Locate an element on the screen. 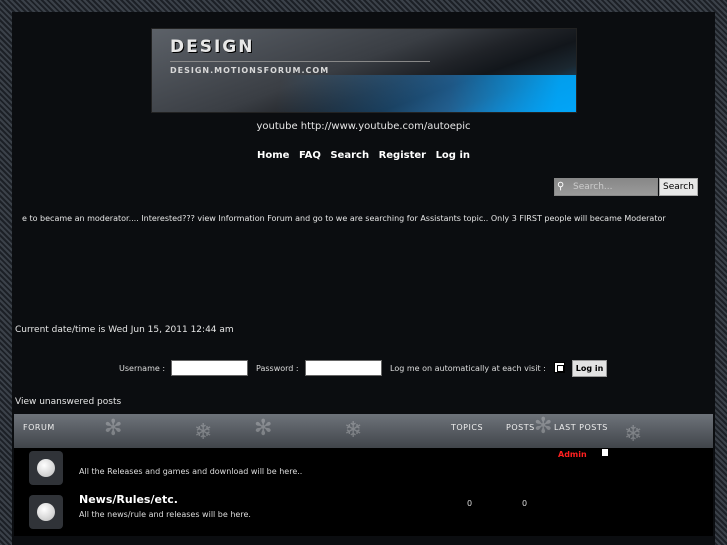  main-nav: Home FAQ Search Register Log in is located at coordinates (363, 155).